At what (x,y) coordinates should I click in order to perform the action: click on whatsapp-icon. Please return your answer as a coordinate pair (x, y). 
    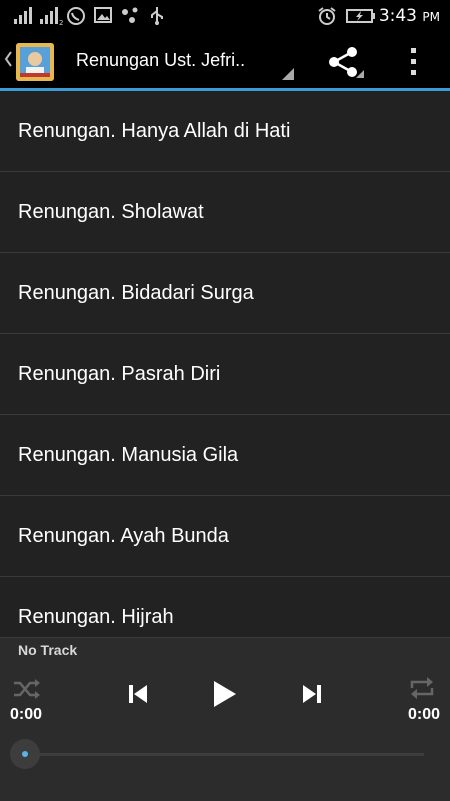
    Looking at the image, I should click on (76, 16).